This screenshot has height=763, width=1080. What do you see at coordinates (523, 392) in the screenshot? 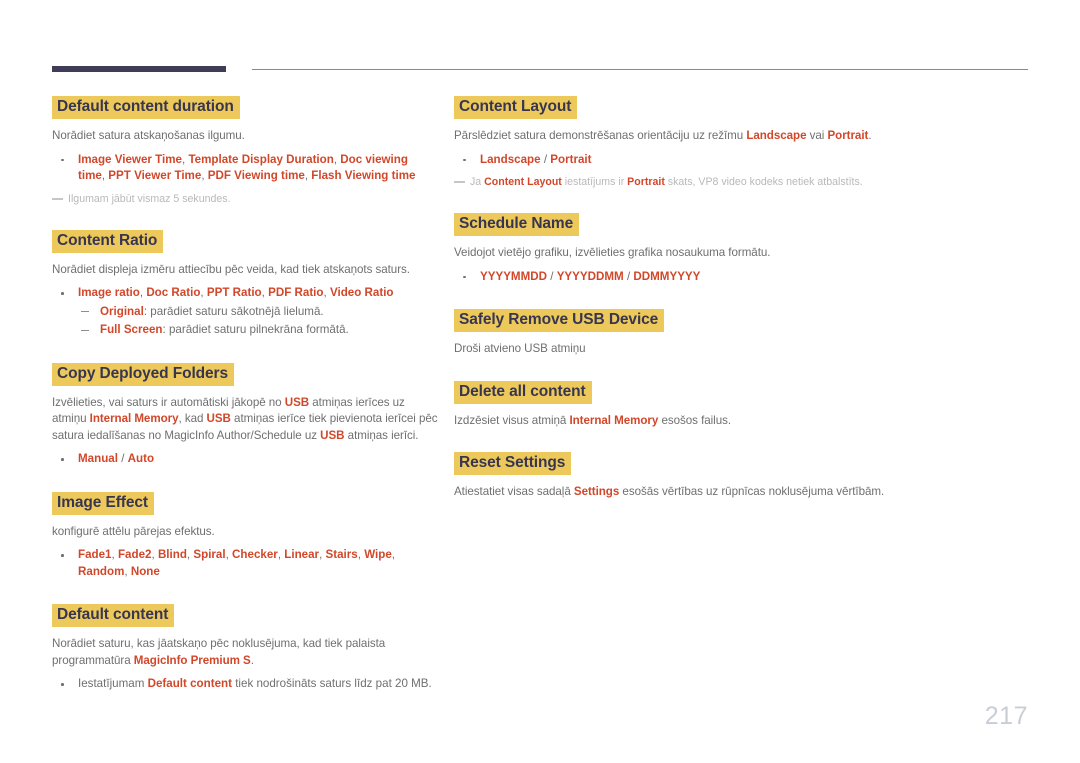
I see `section-heading: Delete all content` at bounding box center [523, 392].